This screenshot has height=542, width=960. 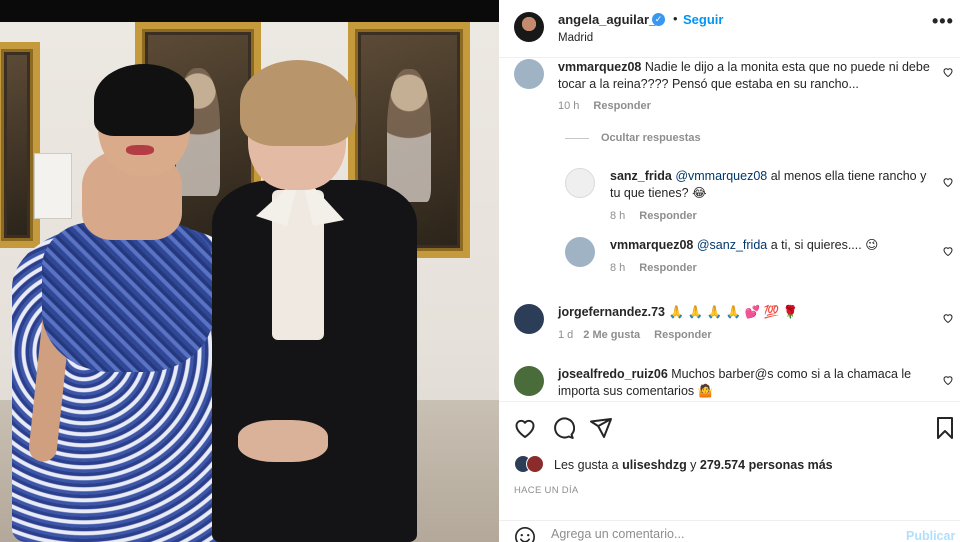 I want to click on author-username: angela_aguilar_, so click(x=607, y=19).